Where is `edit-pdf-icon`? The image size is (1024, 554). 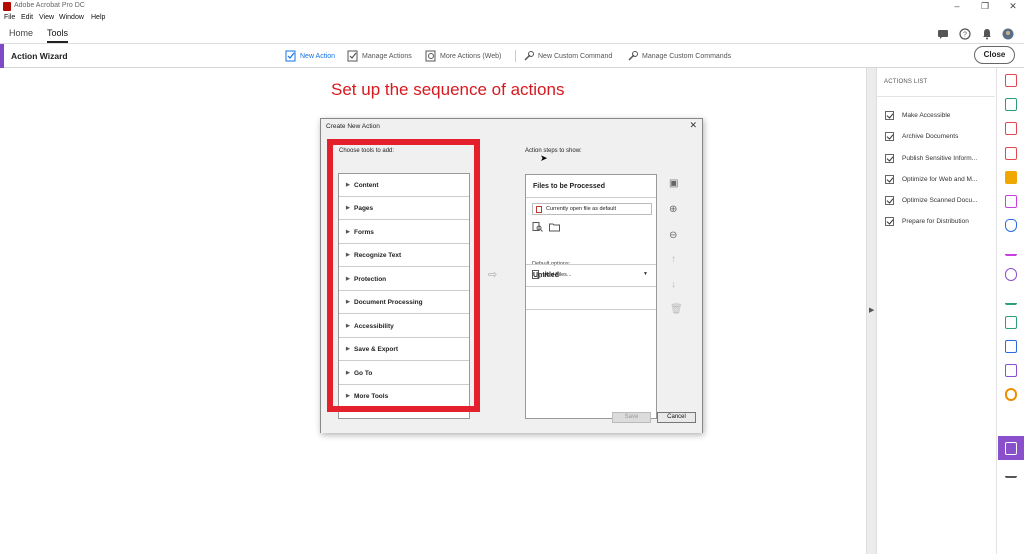 edit-pdf-icon is located at coordinates (1011, 104).